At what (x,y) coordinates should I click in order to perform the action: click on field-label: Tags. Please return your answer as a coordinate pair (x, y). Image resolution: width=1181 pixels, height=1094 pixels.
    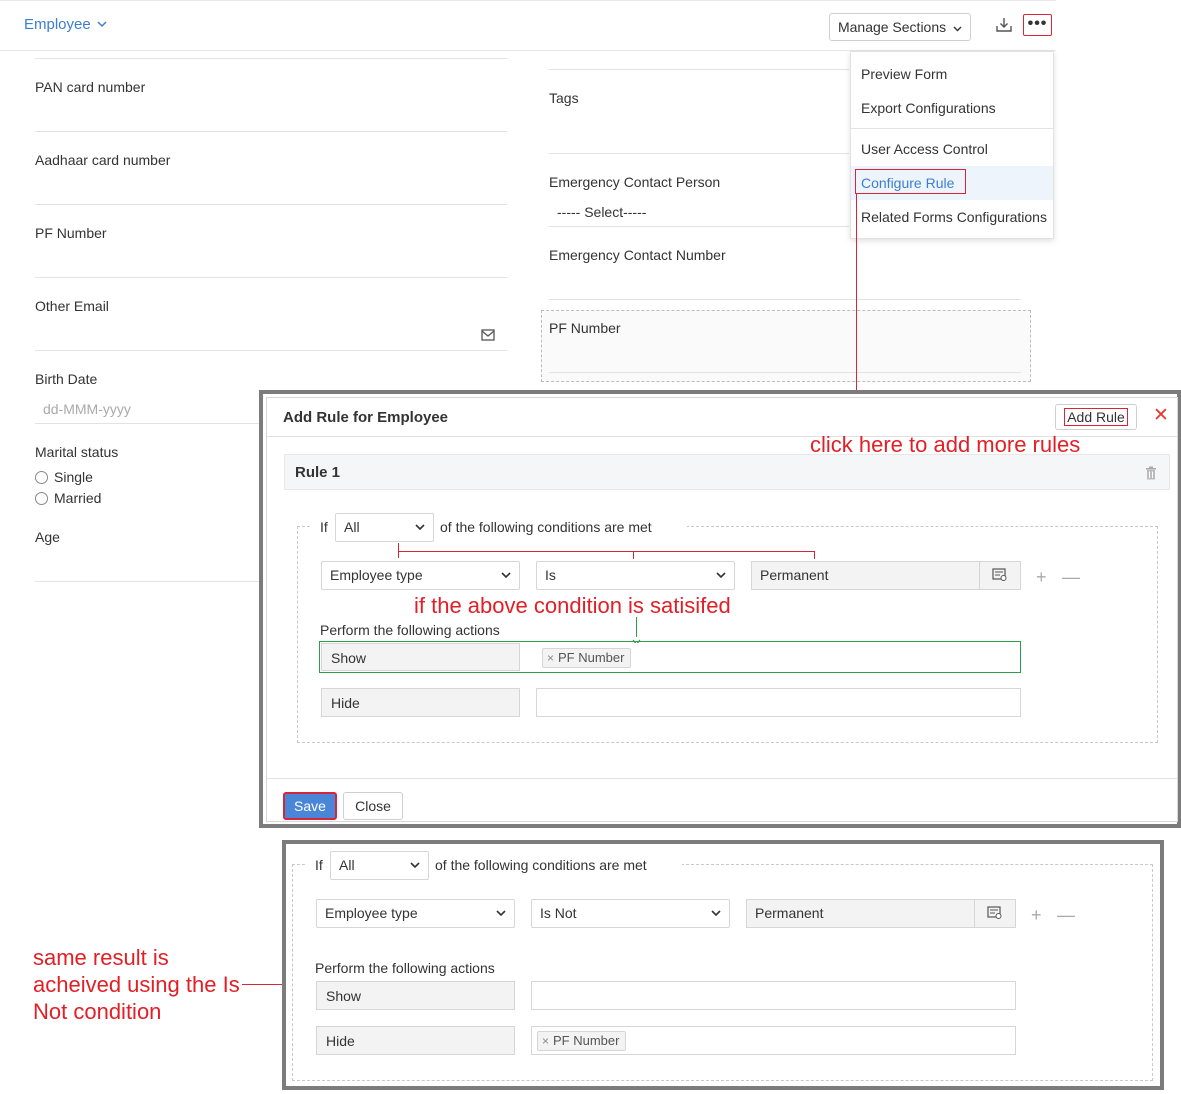
    Looking at the image, I should click on (564, 98).